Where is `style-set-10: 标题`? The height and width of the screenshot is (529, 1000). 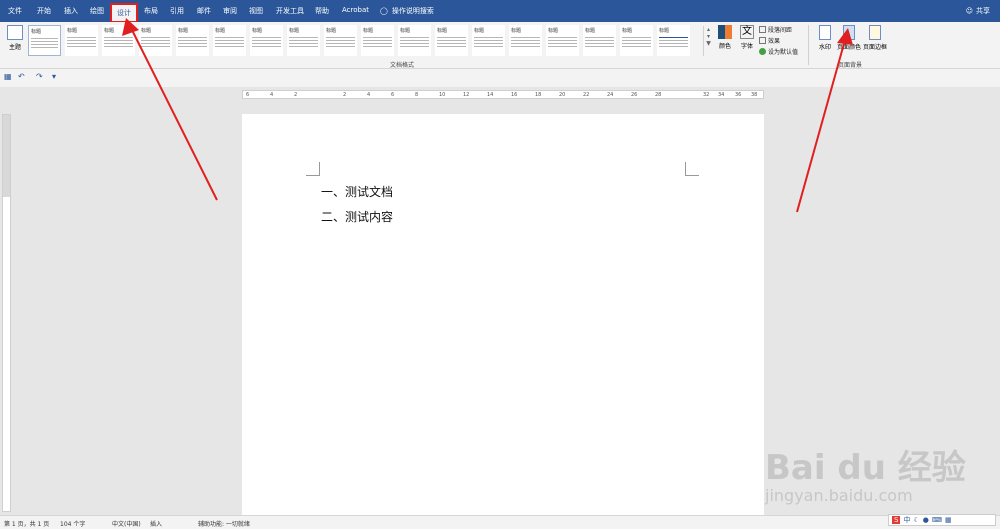
style-set-10: 标题 is located at coordinates (377, 40).